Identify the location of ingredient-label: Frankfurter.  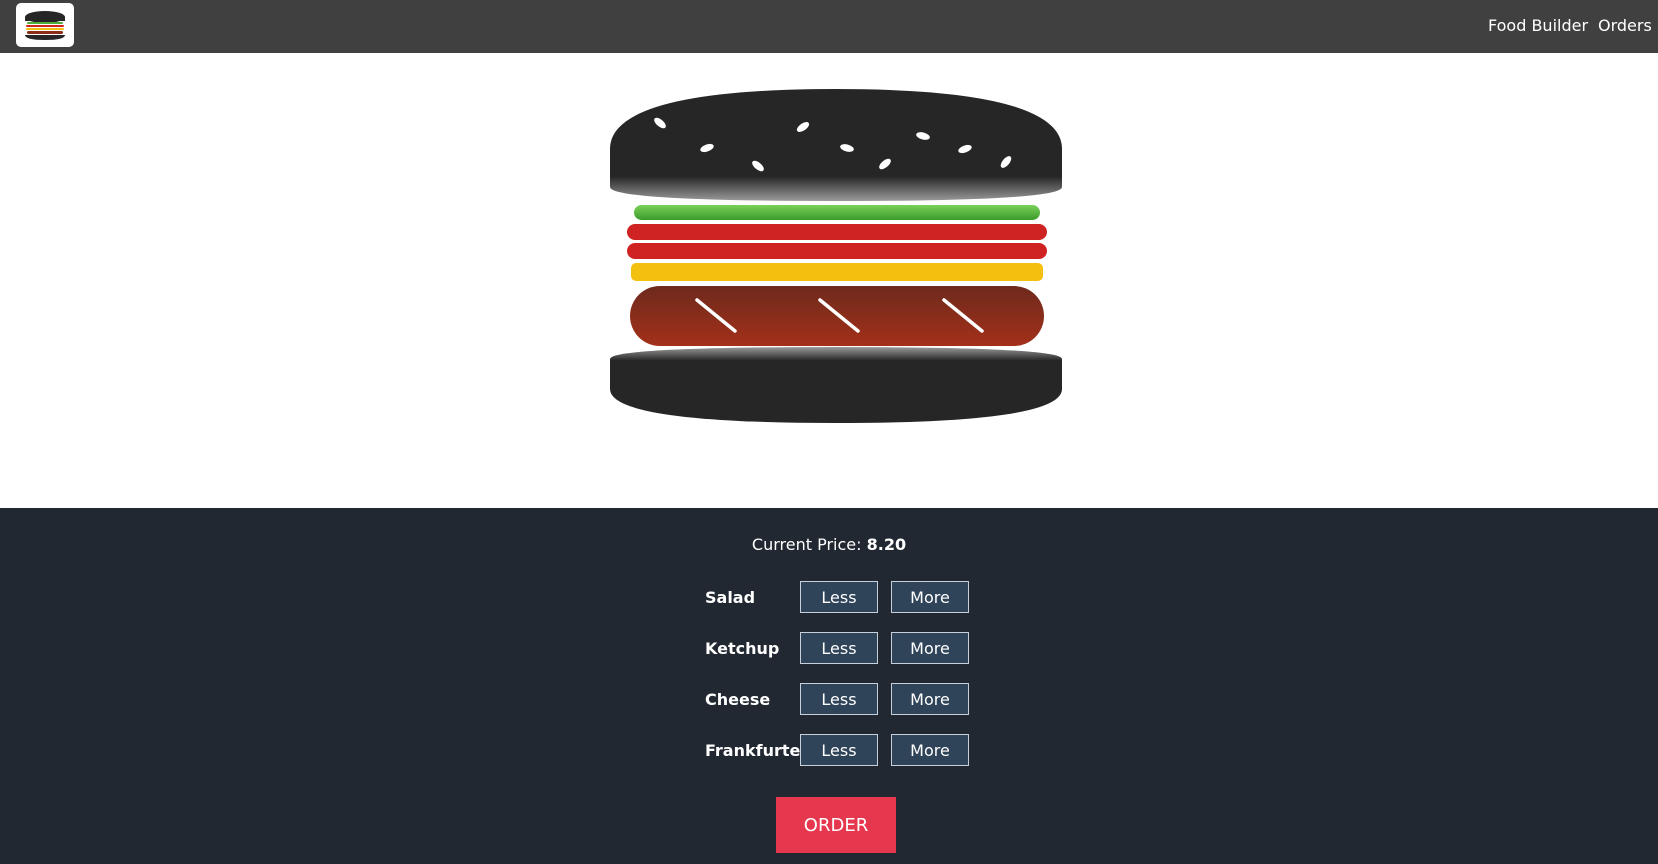
(757, 750).